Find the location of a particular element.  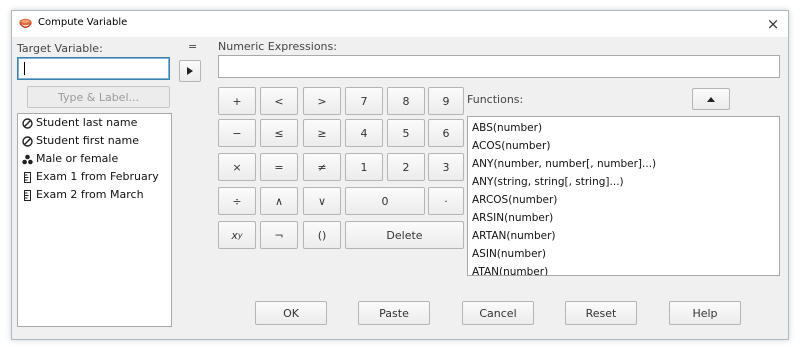

delete-button: Delete is located at coordinates (404, 235).